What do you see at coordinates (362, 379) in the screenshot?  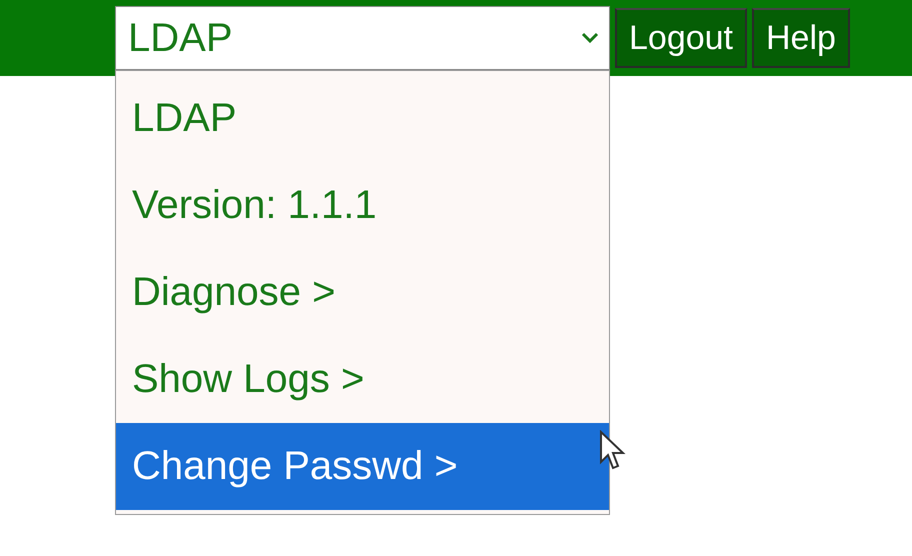 I see `dropdown-option: Show Logs >` at bounding box center [362, 379].